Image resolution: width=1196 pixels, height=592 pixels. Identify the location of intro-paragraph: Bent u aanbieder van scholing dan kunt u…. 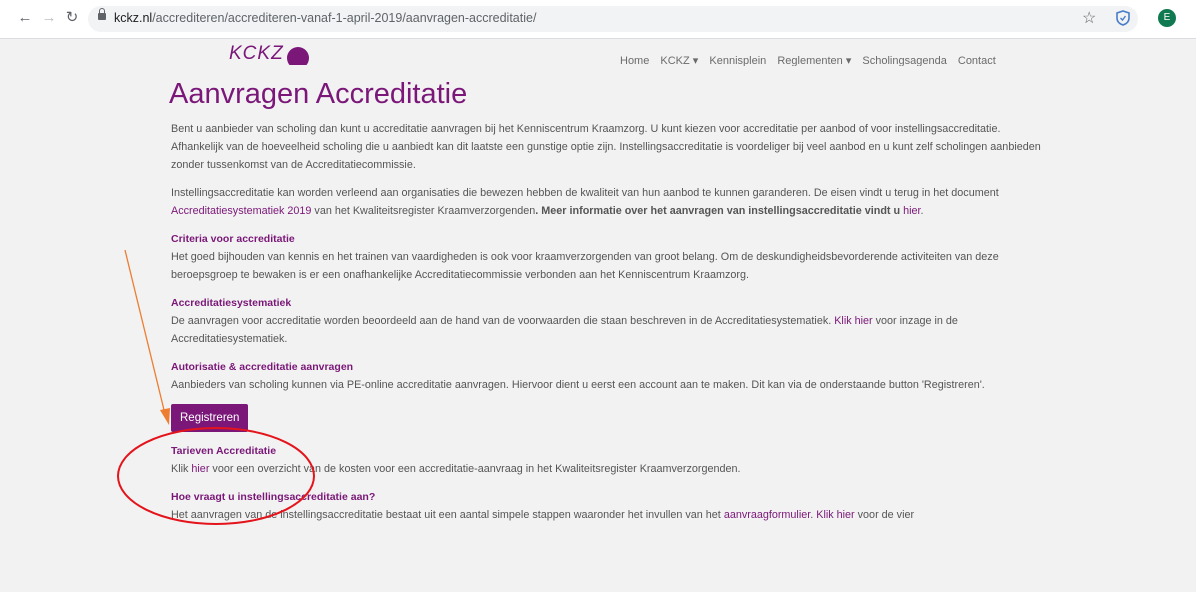
(606, 147).